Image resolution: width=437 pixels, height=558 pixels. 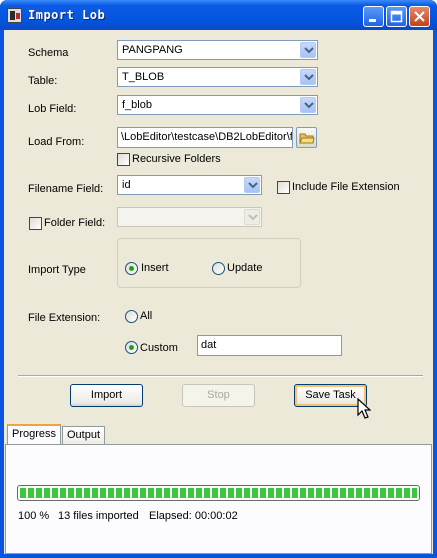 What do you see at coordinates (84, 435) in the screenshot?
I see `tab-output: Output` at bounding box center [84, 435].